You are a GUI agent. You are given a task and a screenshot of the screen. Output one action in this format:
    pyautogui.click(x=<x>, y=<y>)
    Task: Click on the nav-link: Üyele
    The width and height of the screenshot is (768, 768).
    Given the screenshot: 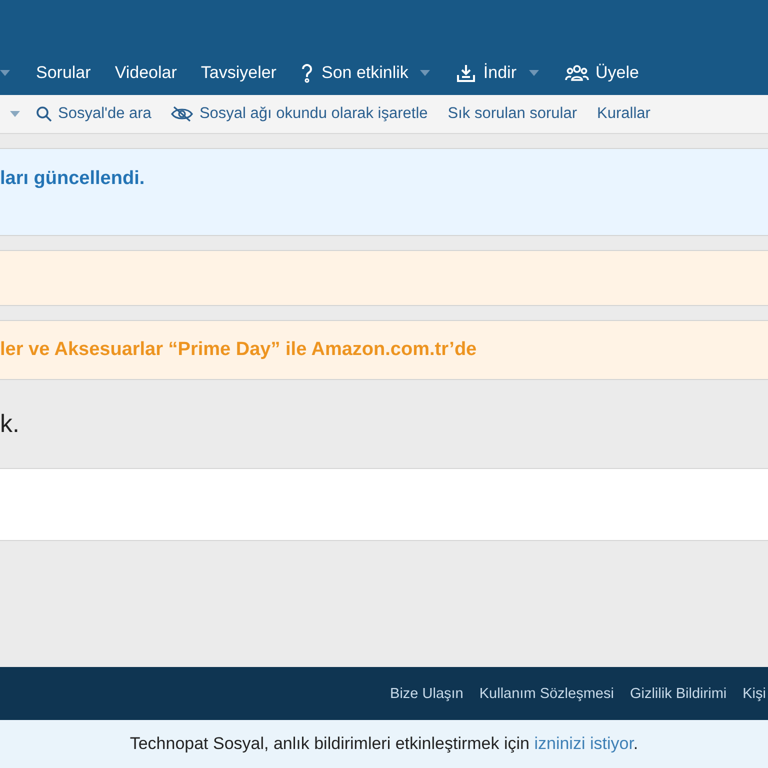 What is the action you would take?
    pyautogui.click(x=601, y=72)
    